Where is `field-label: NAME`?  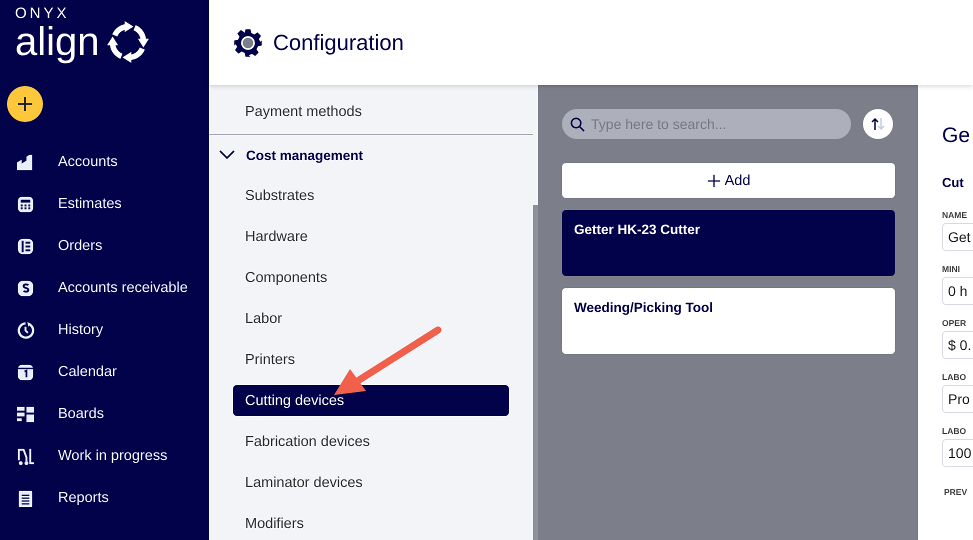 field-label: NAME is located at coordinates (955, 215).